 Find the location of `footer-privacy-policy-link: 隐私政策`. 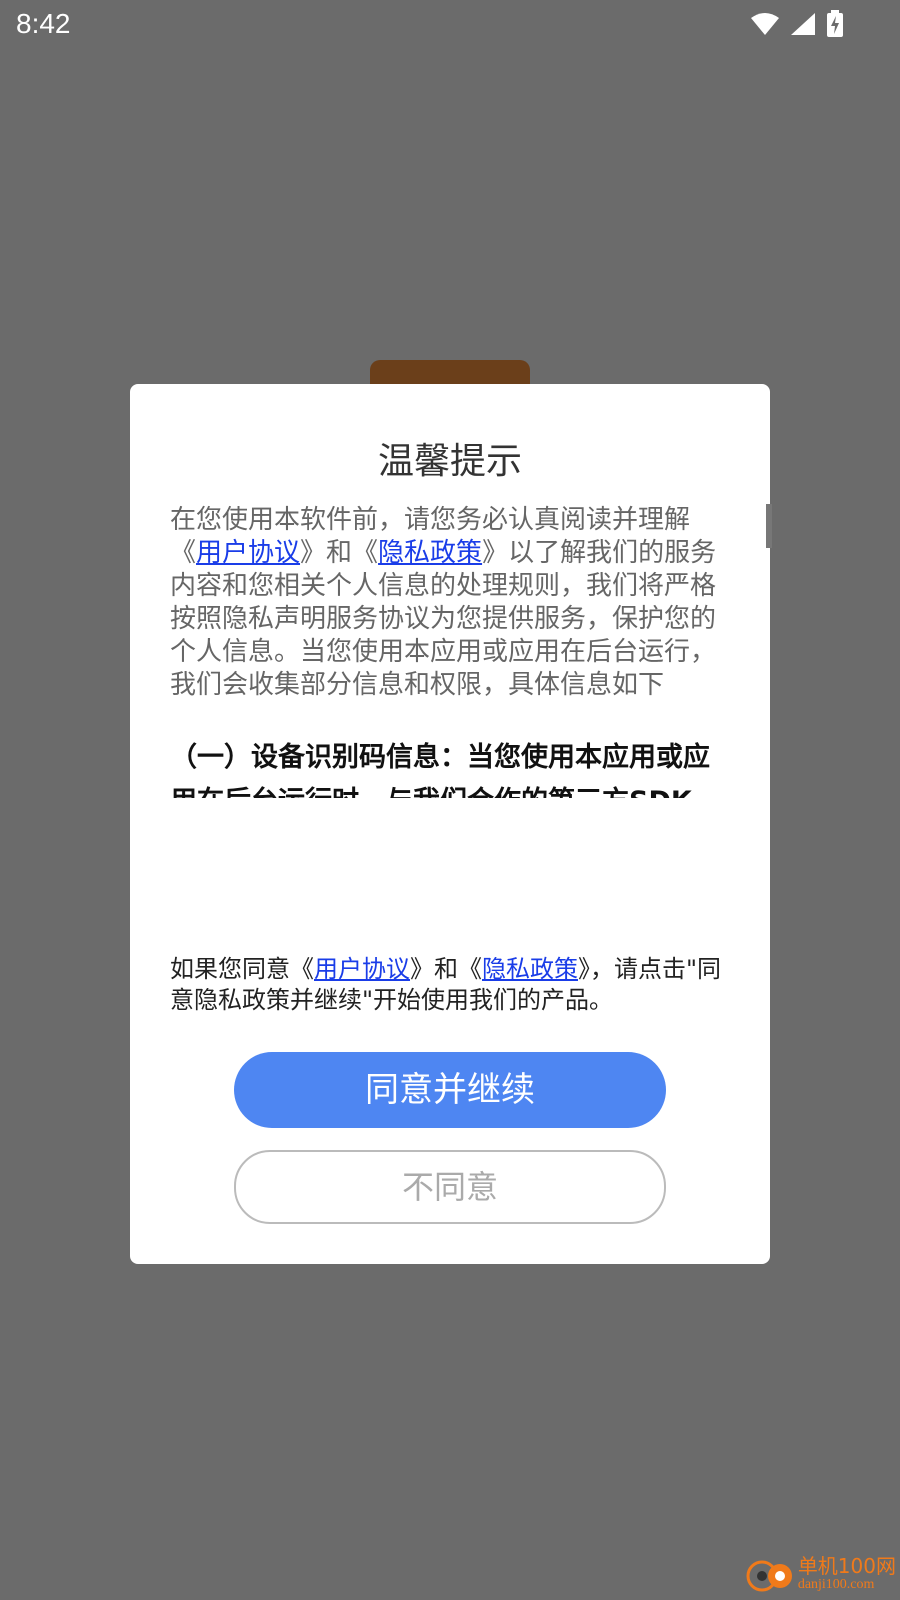

footer-privacy-policy-link: 隐私政策 is located at coordinates (530, 969).